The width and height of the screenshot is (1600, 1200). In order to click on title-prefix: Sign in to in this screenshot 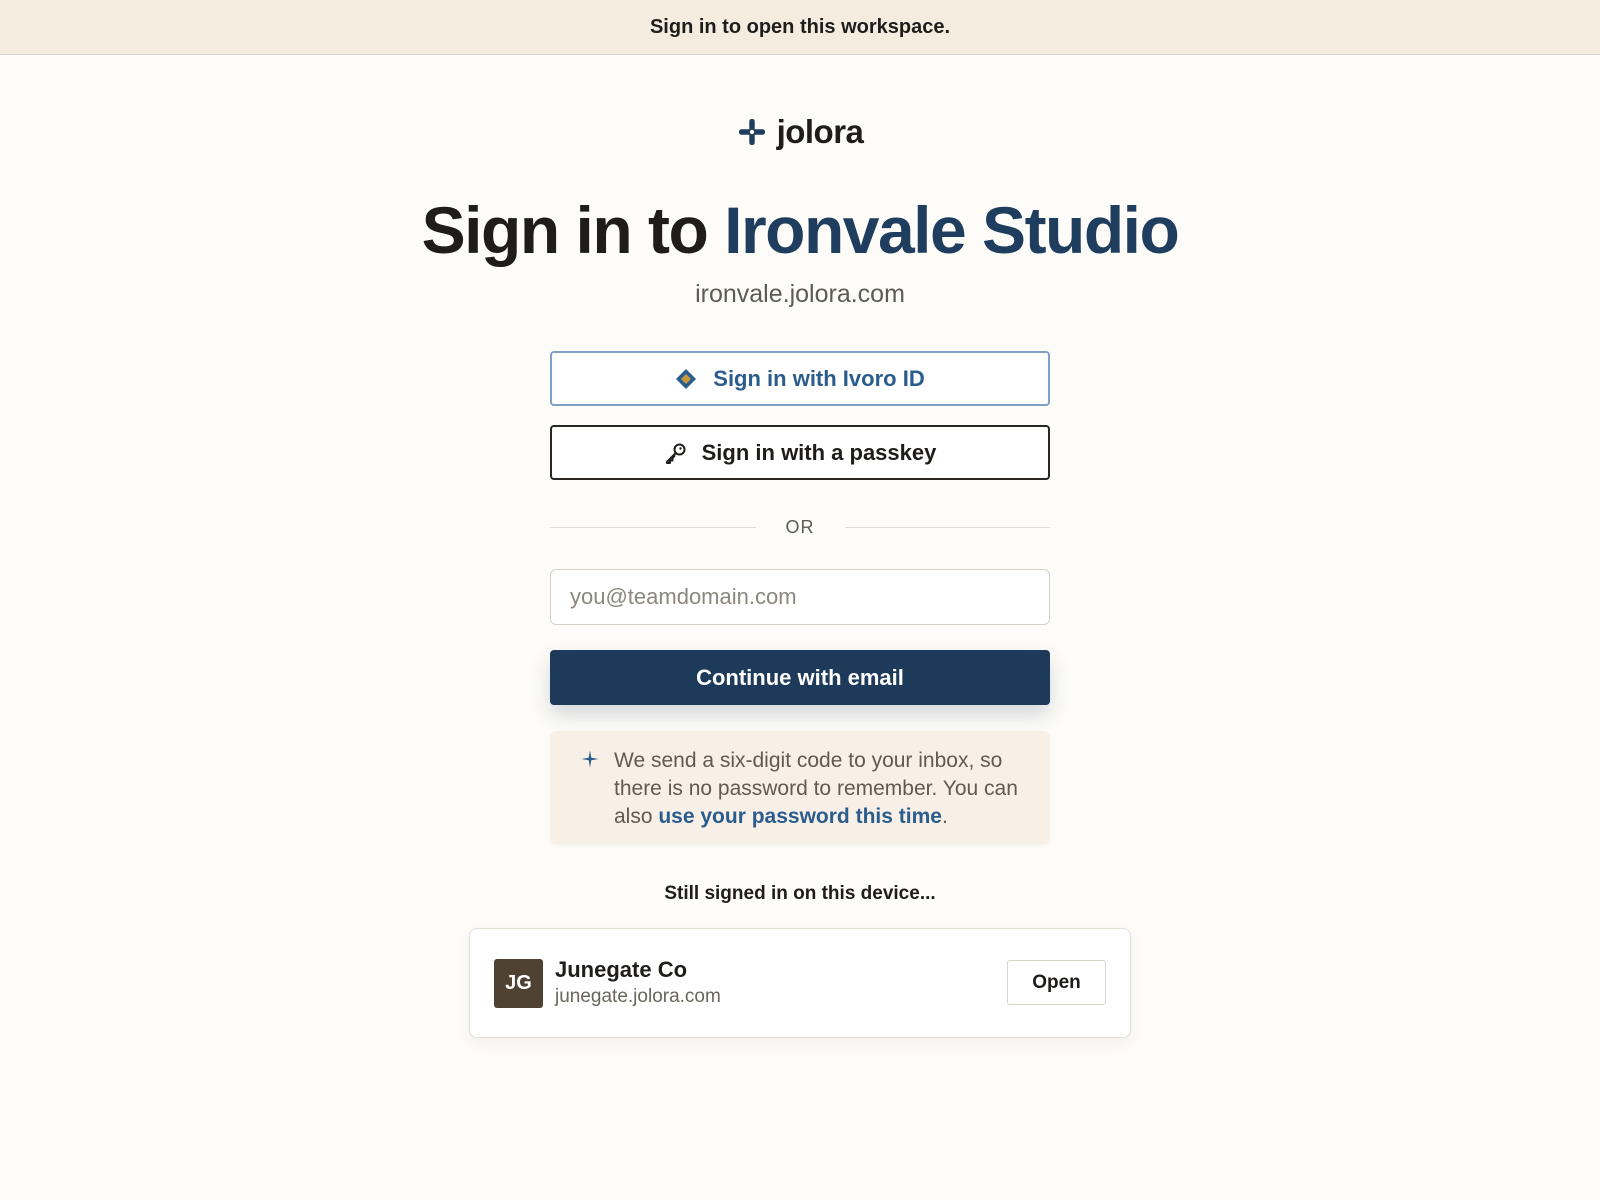, I will do `click(573, 230)`.